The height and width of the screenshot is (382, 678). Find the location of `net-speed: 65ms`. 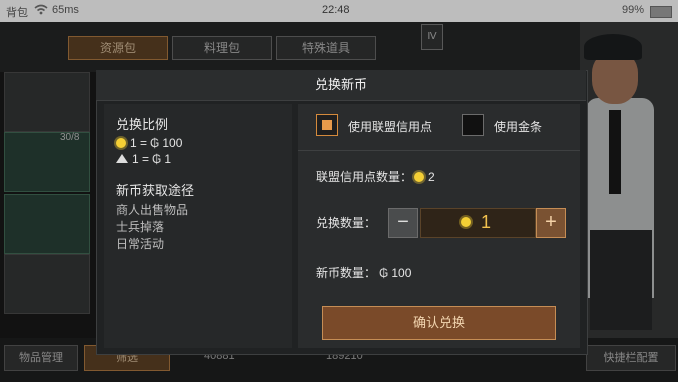

net-speed: 65ms is located at coordinates (65, 10).